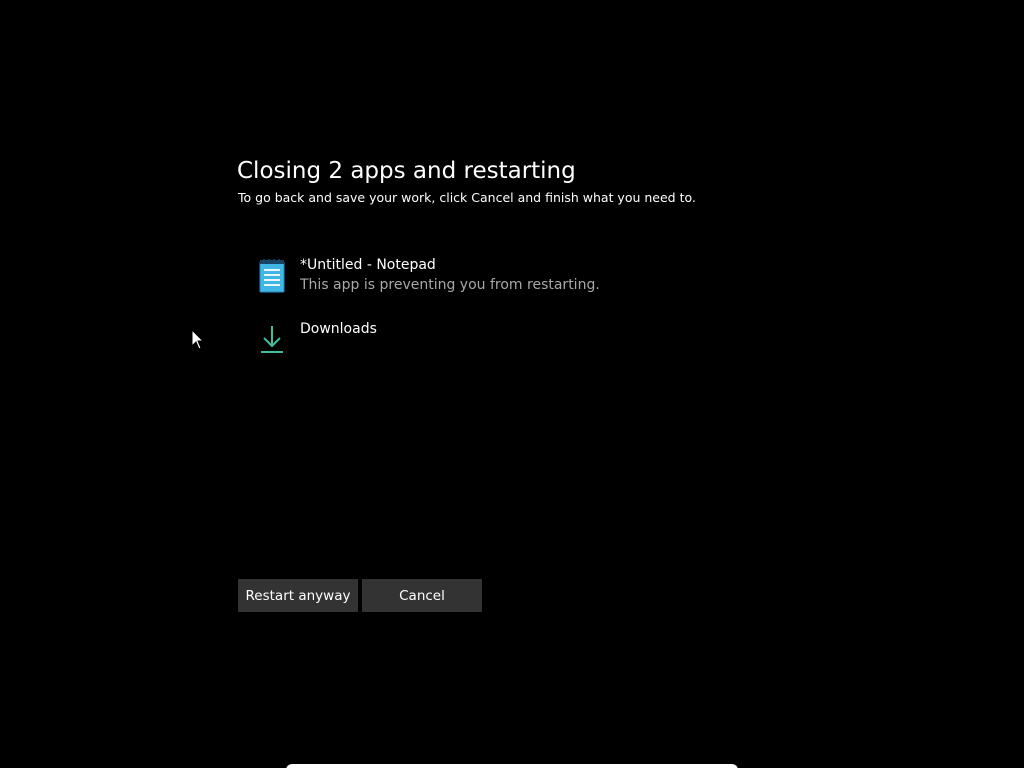 This screenshot has width=1024, height=768. I want to click on notepad-icon, so click(272, 275).